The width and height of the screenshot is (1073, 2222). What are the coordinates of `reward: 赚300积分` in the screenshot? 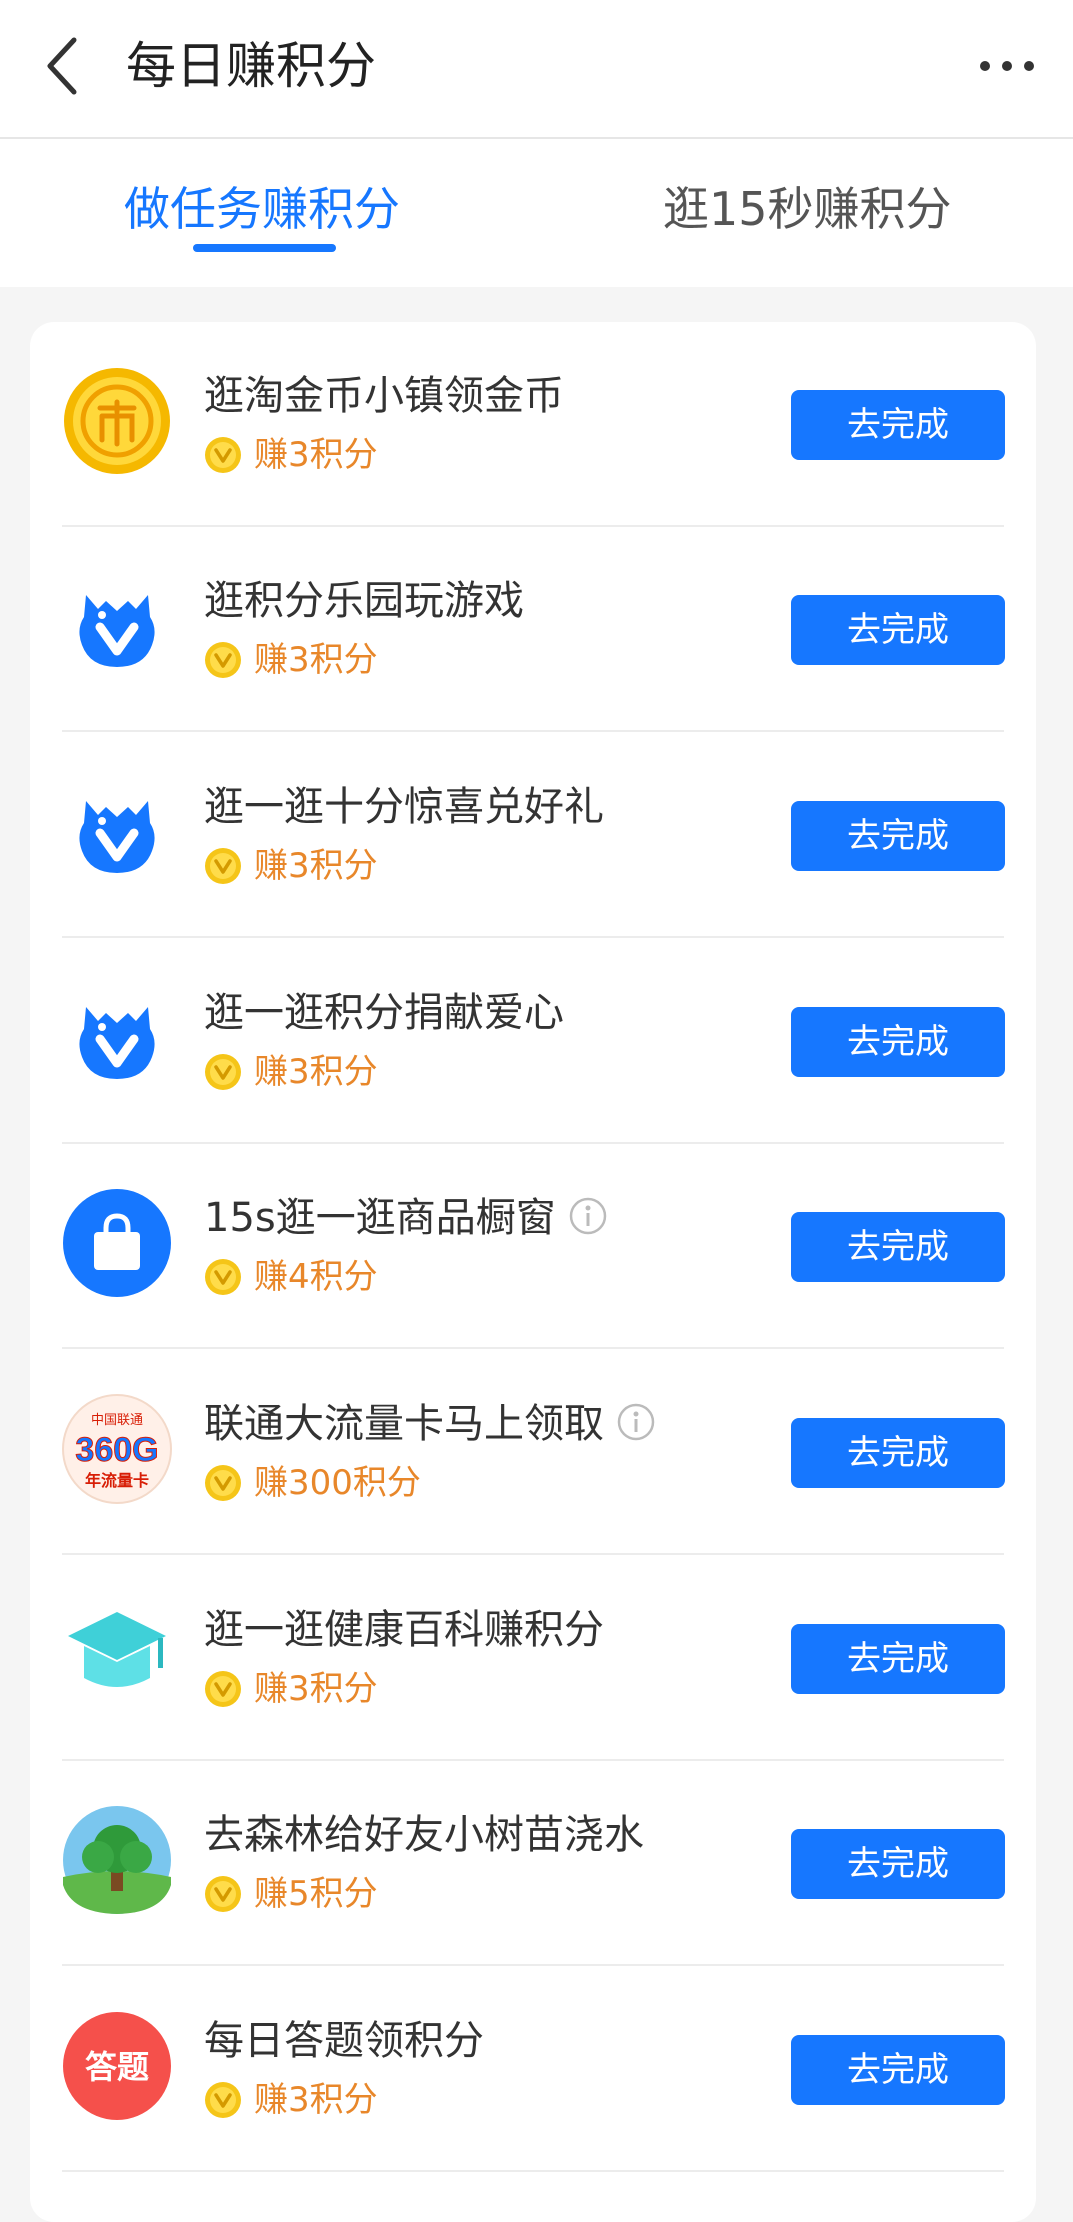 It's located at (312, 1483).